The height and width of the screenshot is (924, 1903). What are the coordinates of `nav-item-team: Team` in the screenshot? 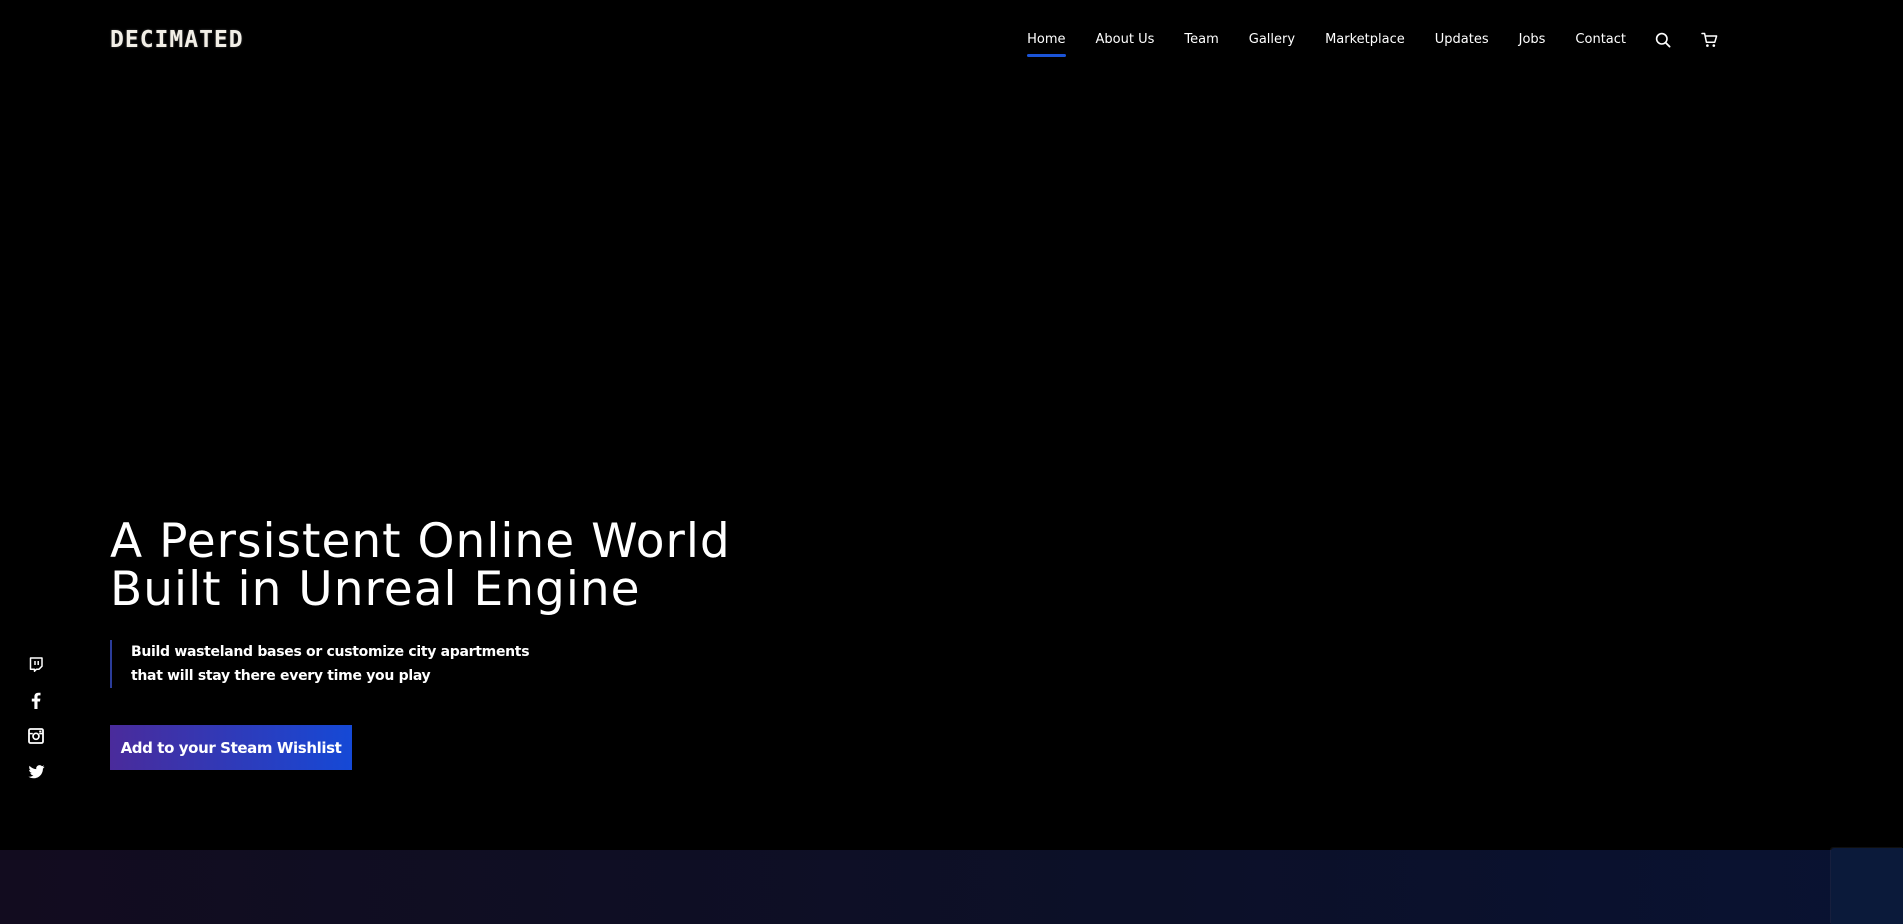 It's located at (1201, 40).